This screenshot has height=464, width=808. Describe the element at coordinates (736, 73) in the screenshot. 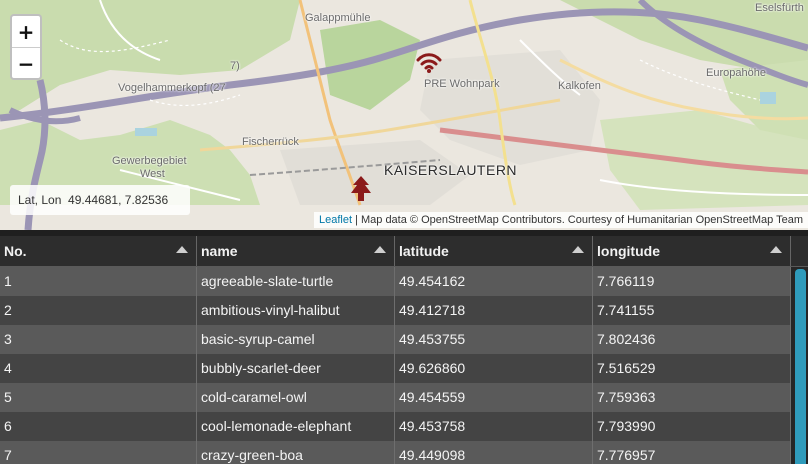

I see `map-label-europahoehe: Europahöhe` at that location.